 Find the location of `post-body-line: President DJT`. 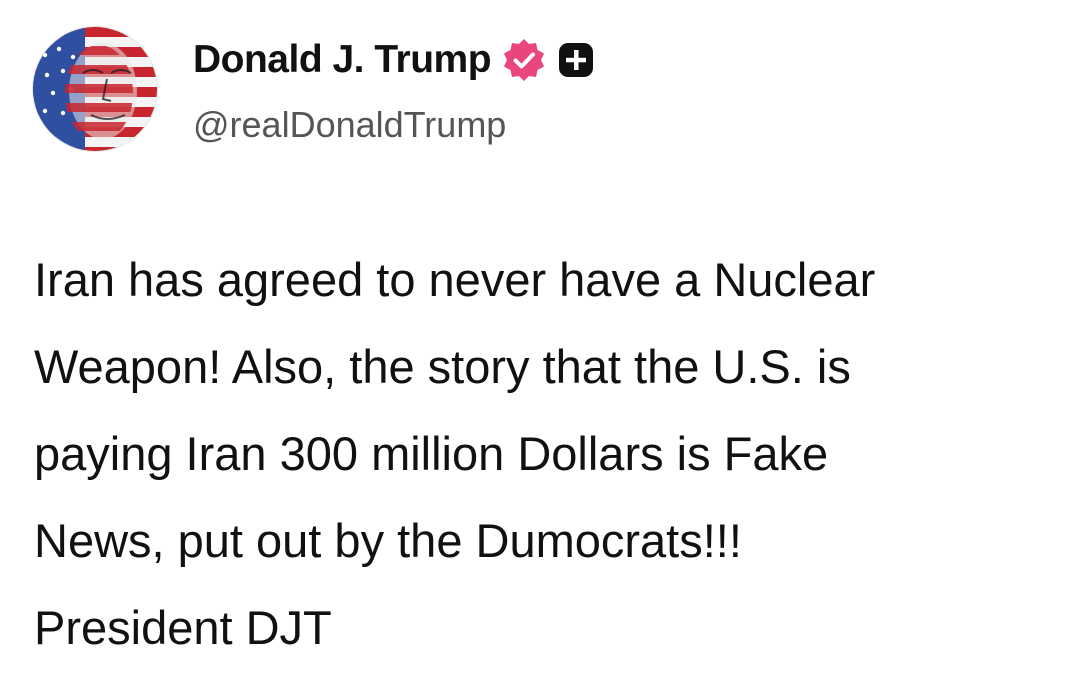

post-body-line: President DJT is located at coordinates (183, 627).